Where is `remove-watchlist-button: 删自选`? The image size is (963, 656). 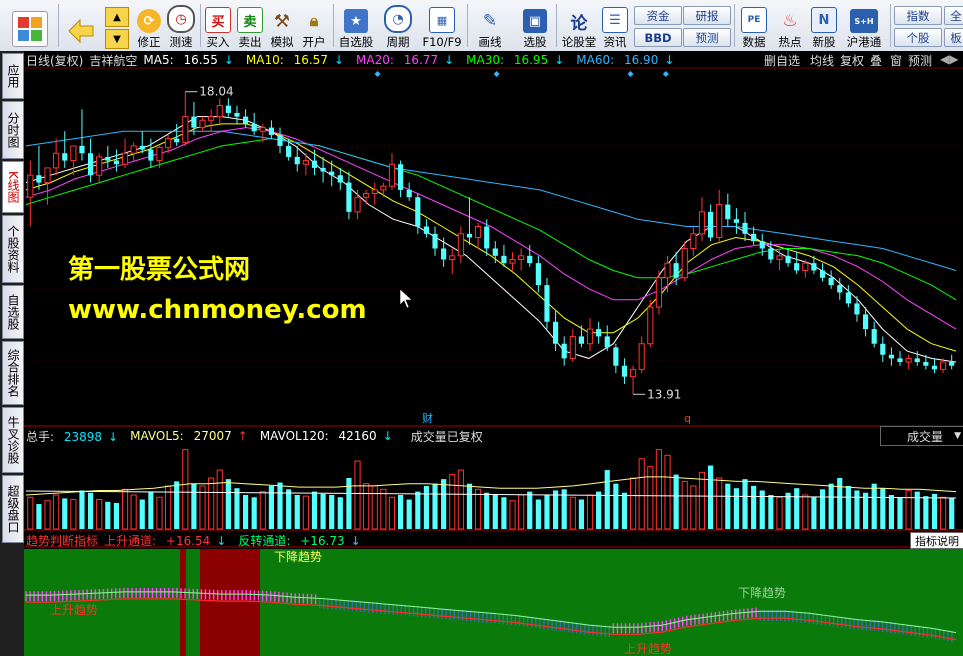
remove-watchlist-button: 删自选 is located at coordinates (782, 60).